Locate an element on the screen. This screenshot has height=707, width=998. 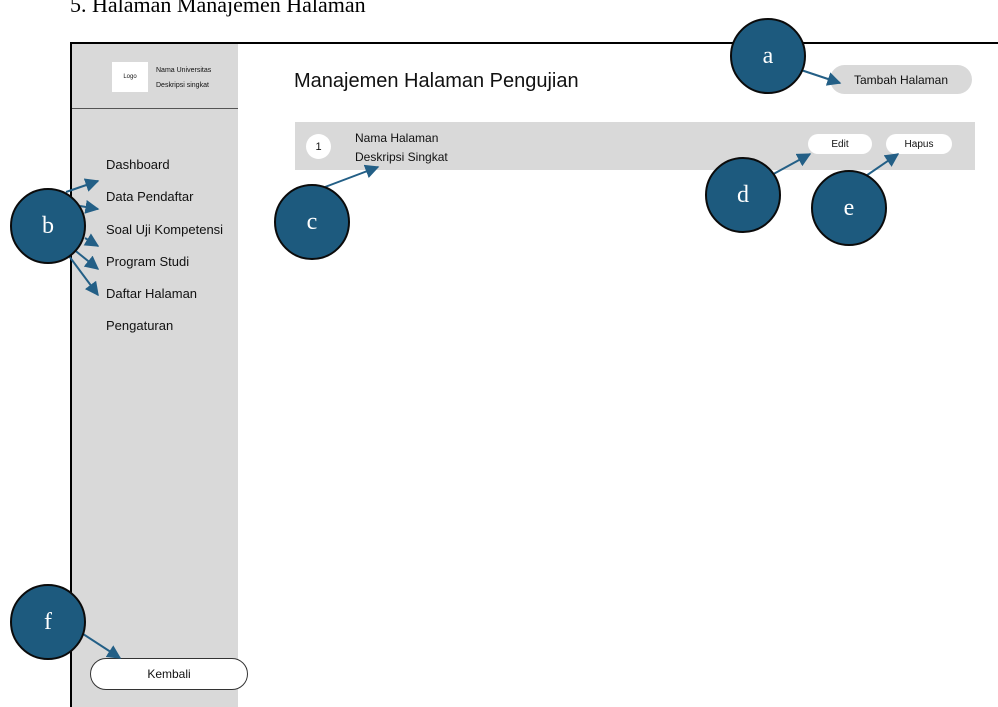
page-title: Manajemen Halaman Pengujian is located at coordinates (436, 81).